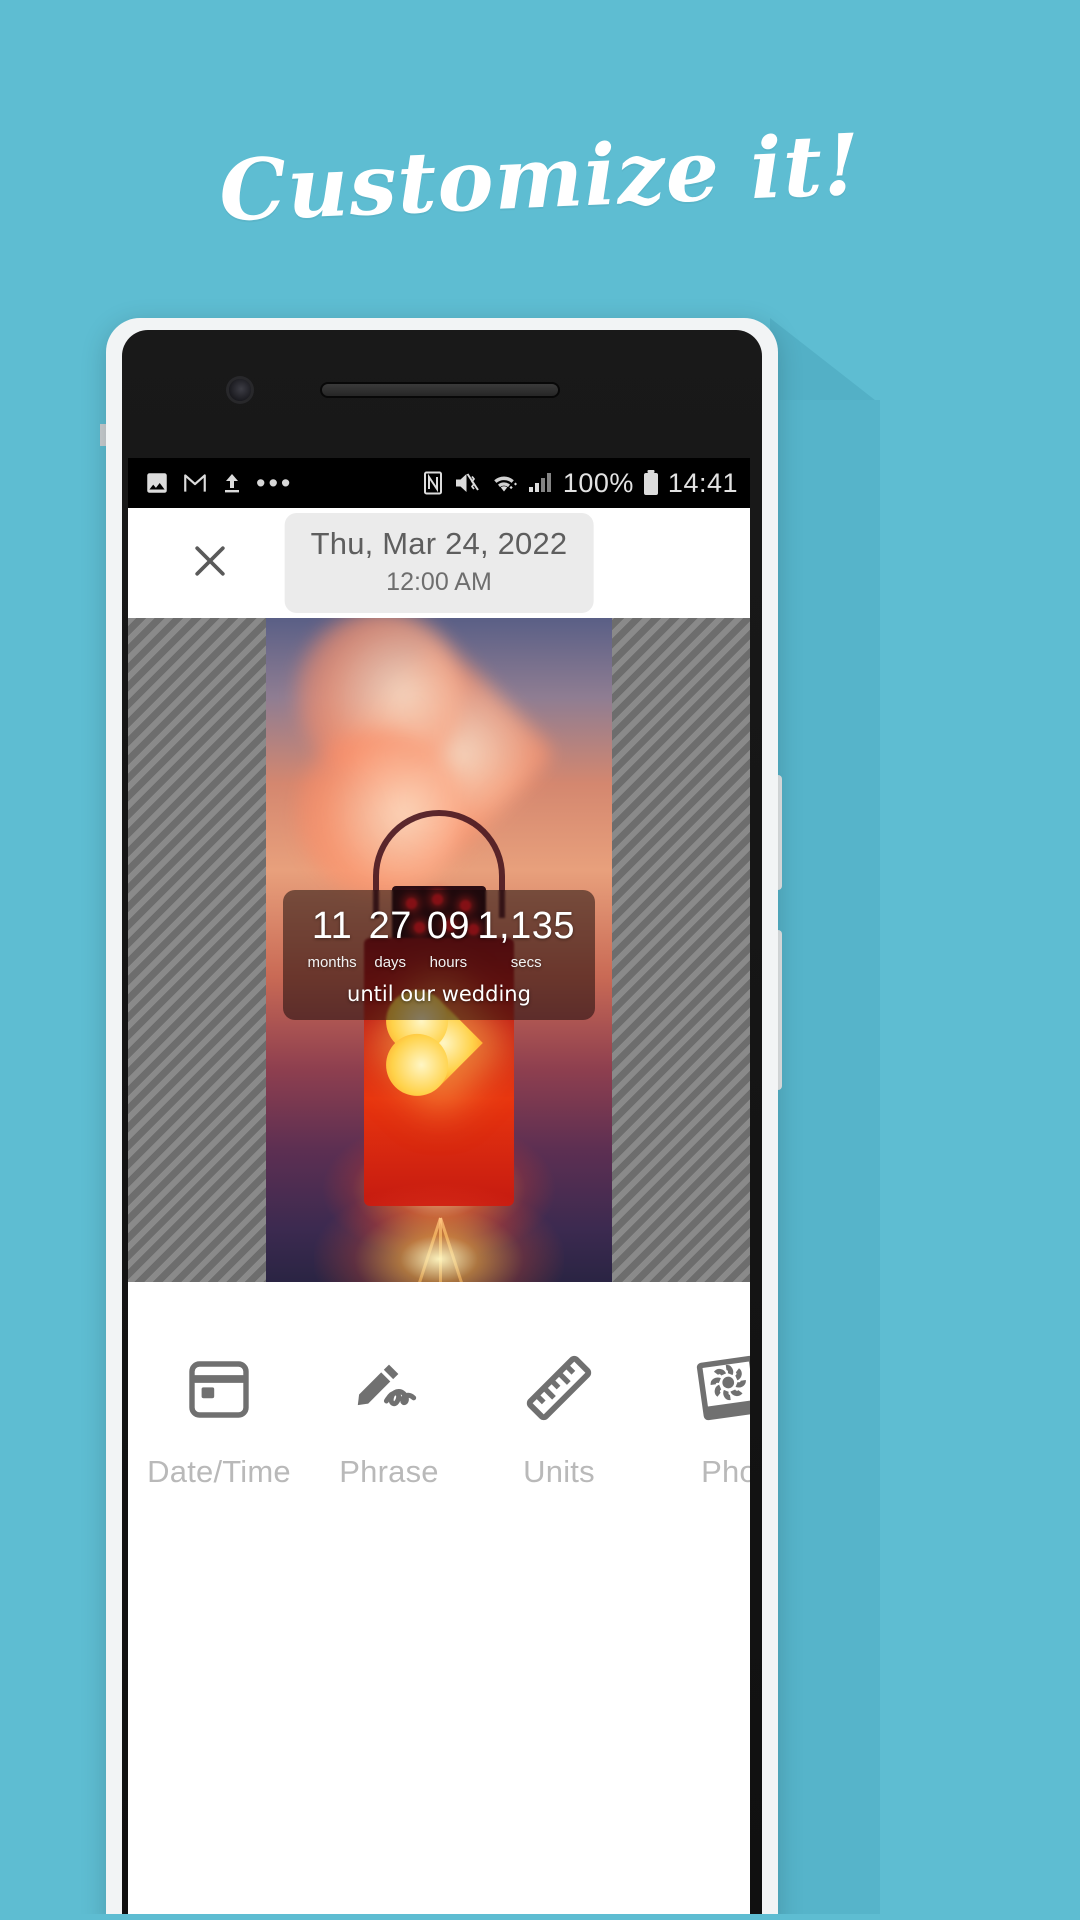 The width and height of the screenshot is (1080, 1920). I want to click on front-camera-icon, so click(240, 390).